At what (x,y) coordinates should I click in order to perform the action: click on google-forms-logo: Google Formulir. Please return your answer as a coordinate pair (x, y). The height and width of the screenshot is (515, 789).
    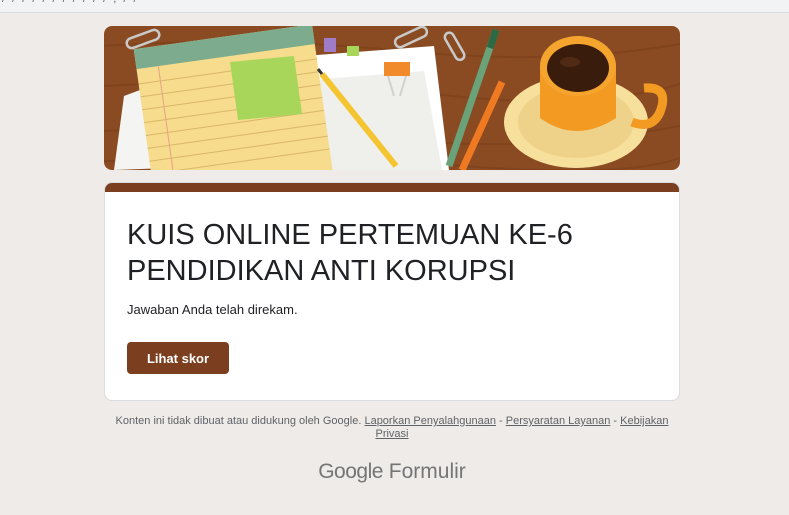
    Looking at the image, I should click on (392, 472).